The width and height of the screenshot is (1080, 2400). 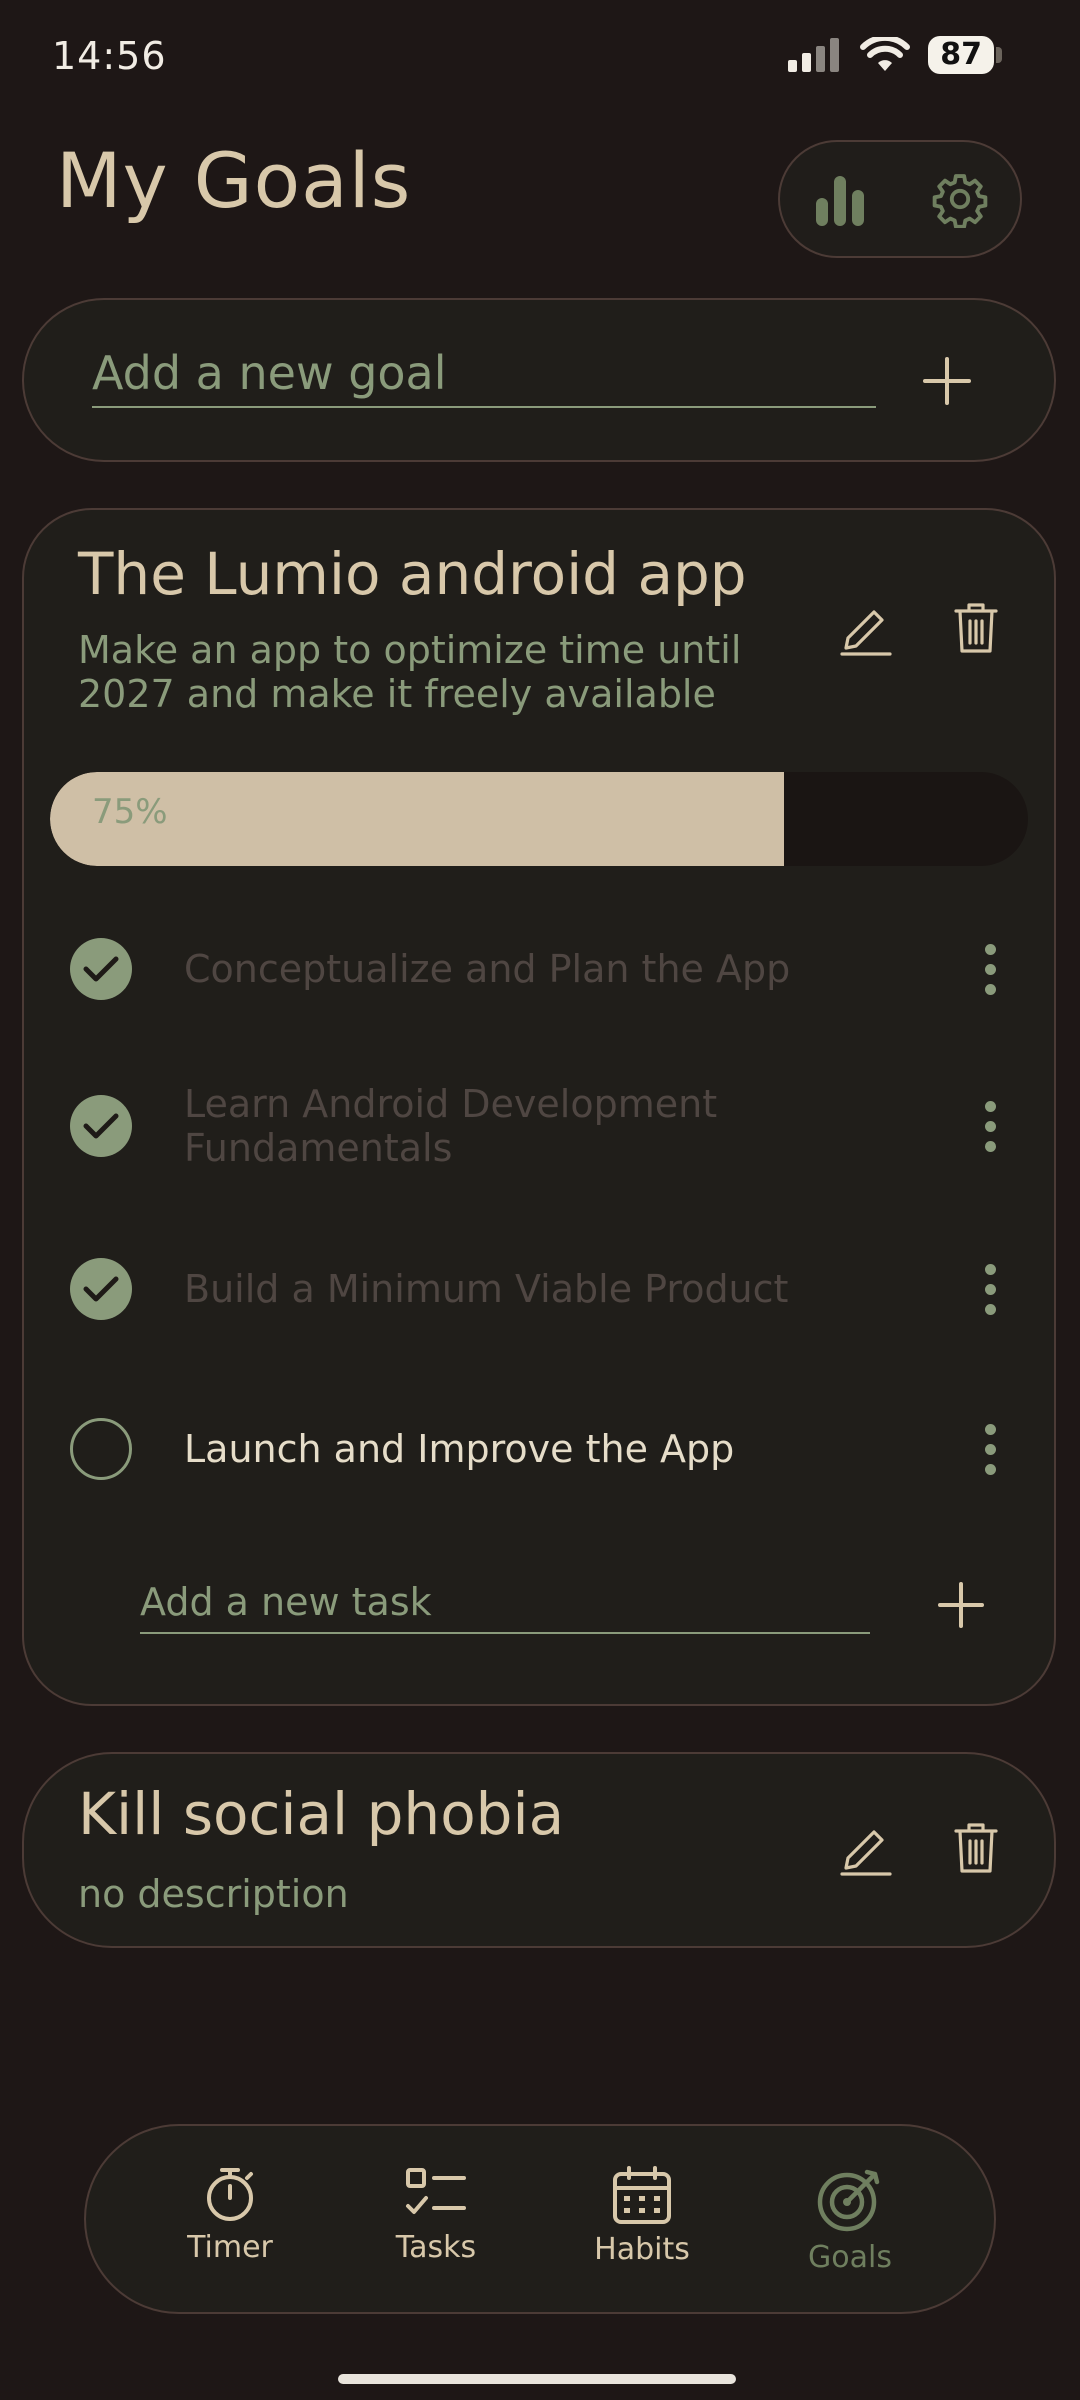 What do you see at coordinates (900, 199) in the screenshot?
I see `header-actions` at bounding box center [900, 199].